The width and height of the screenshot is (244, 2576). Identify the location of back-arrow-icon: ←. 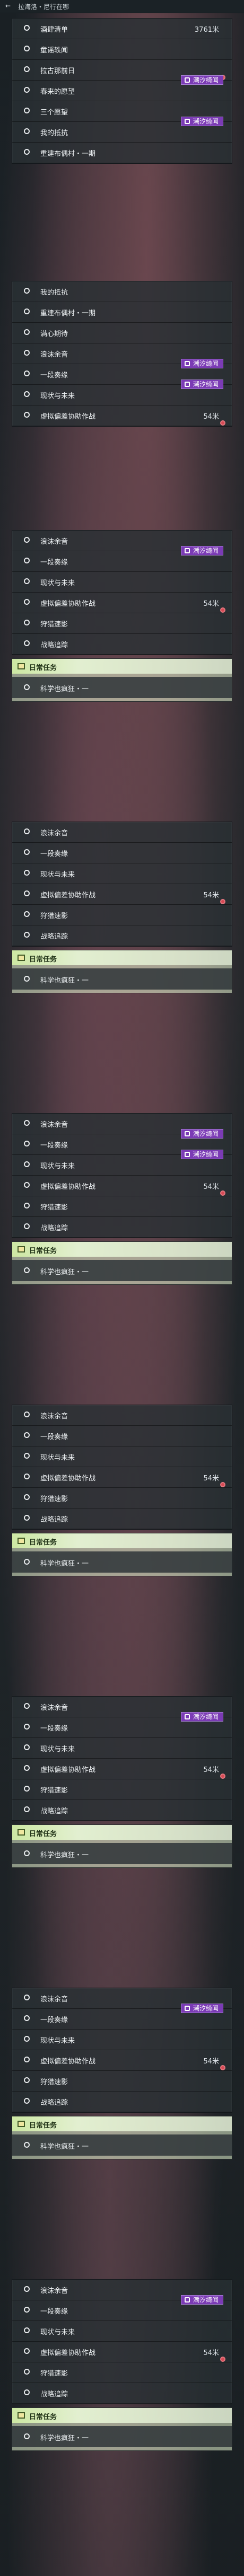
(8, 6).